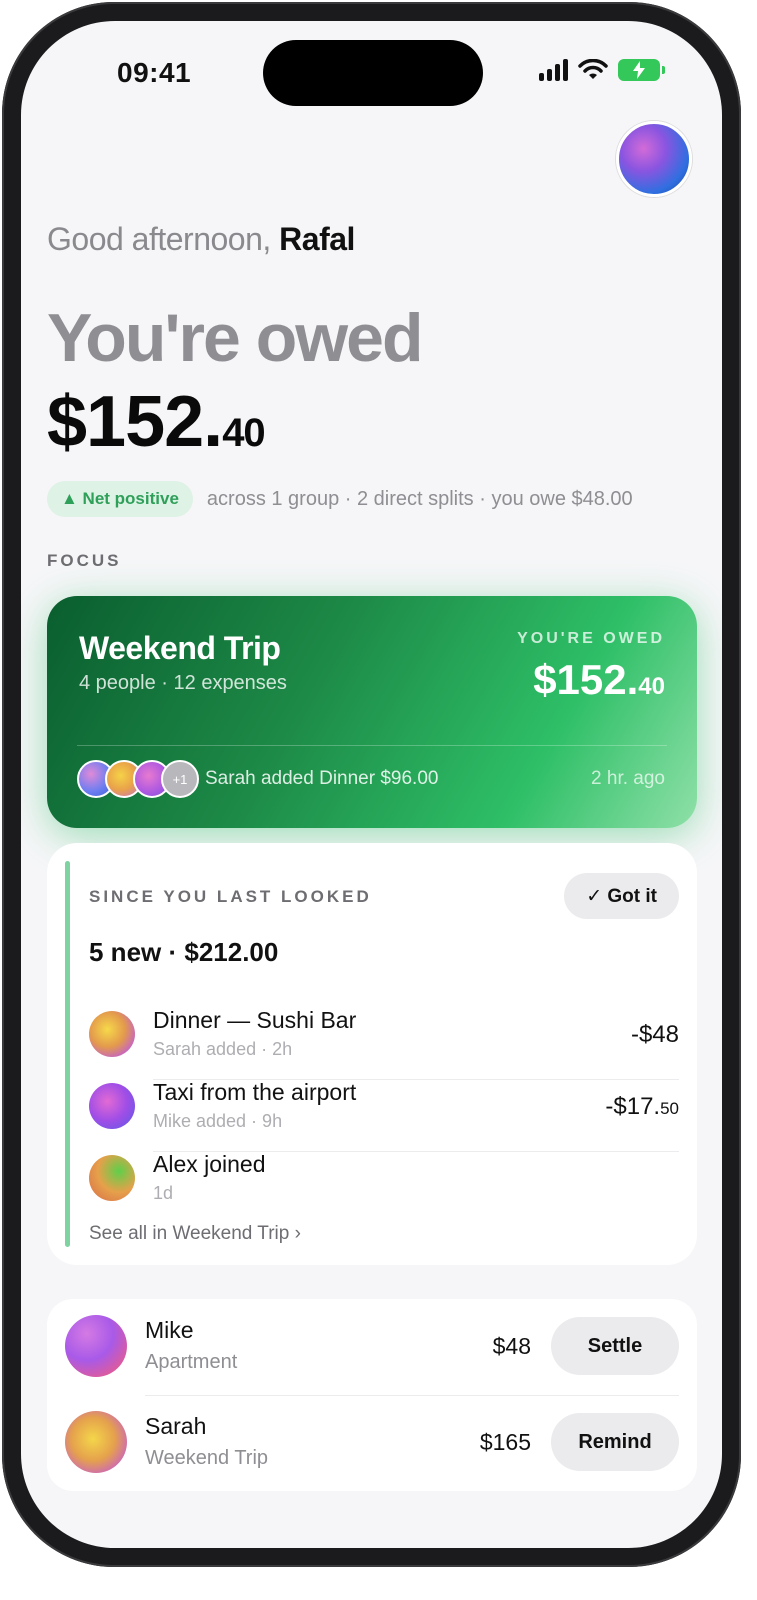  I want to click on group-owed-cents: 40, so click(651, 686).